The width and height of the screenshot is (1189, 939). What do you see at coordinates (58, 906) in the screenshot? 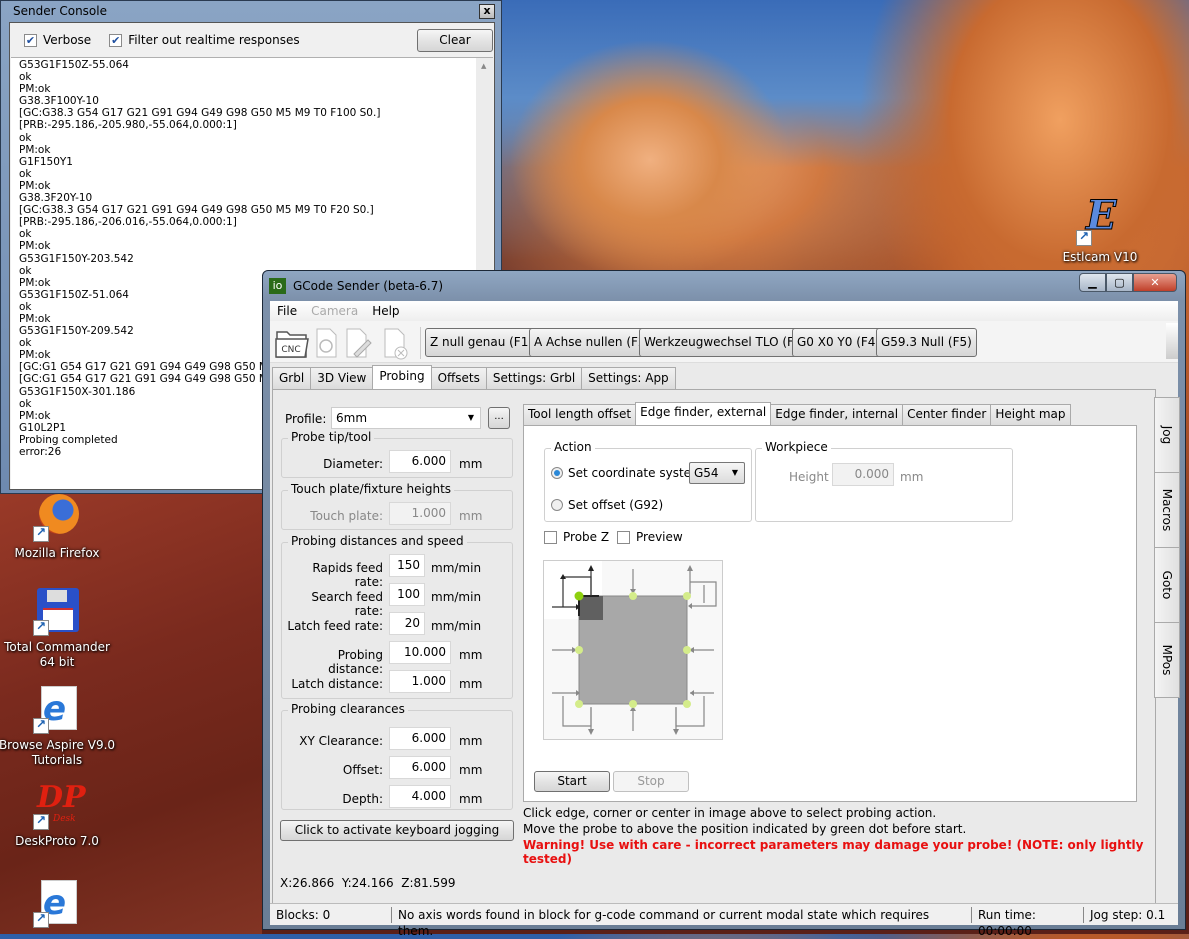
I see `desktop-icon-ie: e` at bounding box center [58, 906].